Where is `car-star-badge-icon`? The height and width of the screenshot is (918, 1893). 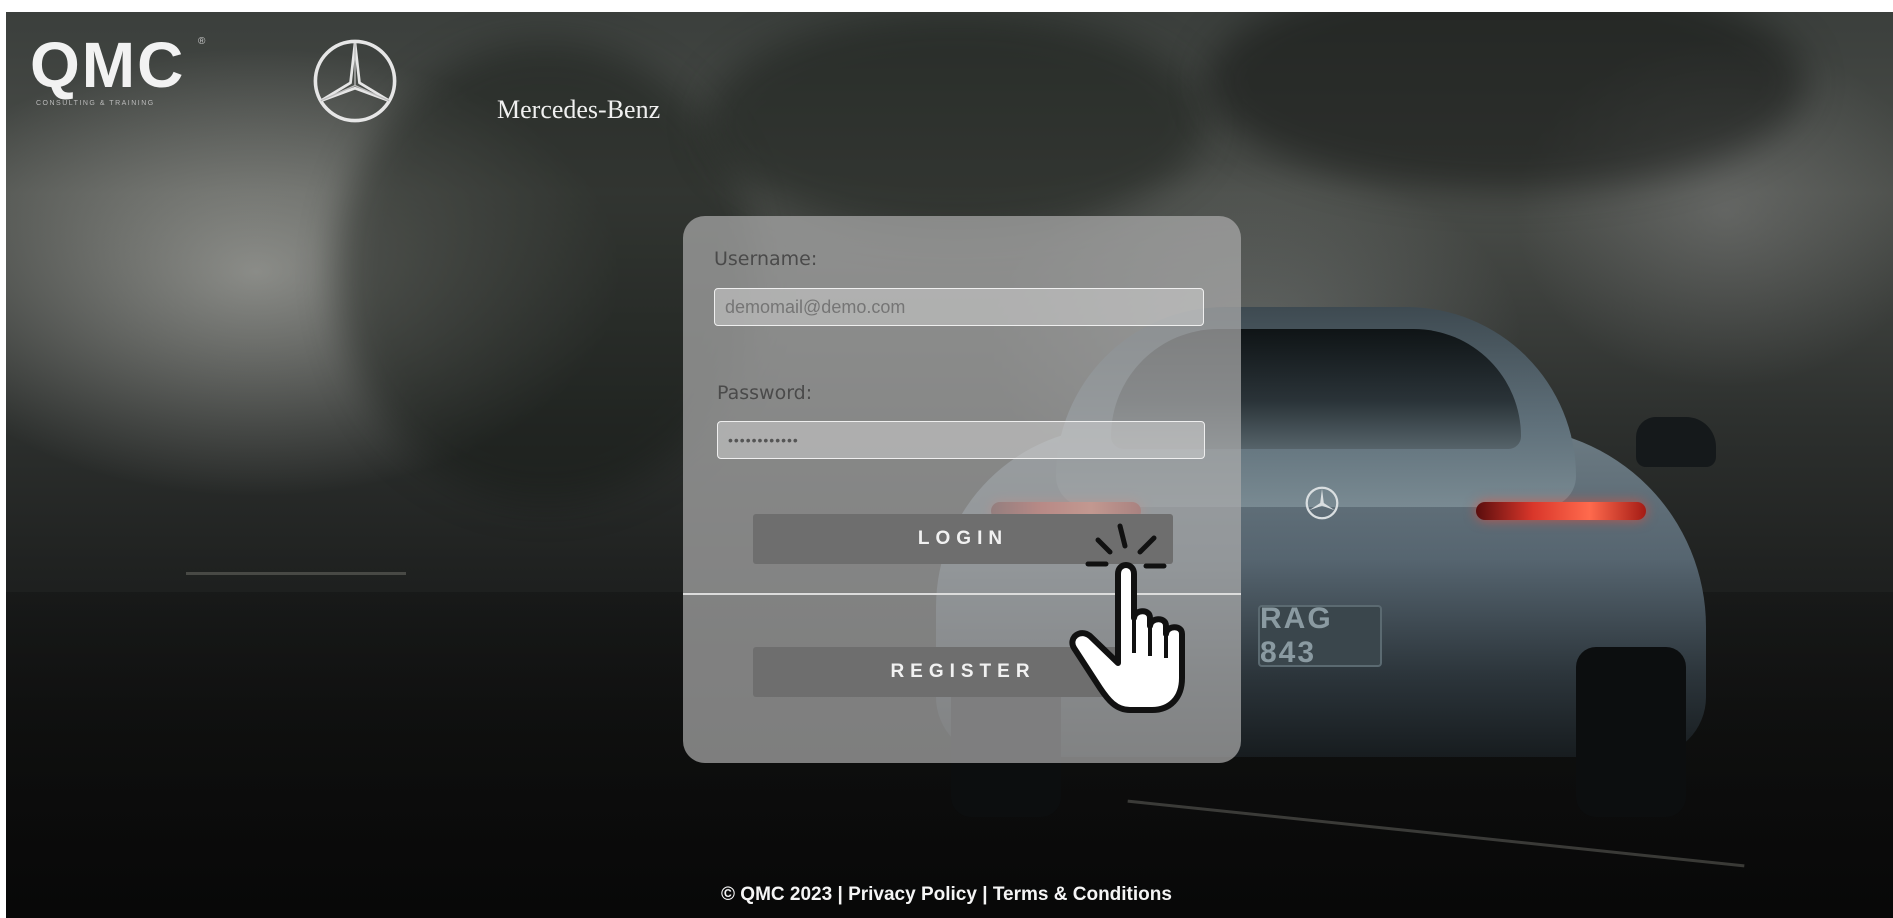
car-star-badge-icon is located at coordinates (1322, 503).